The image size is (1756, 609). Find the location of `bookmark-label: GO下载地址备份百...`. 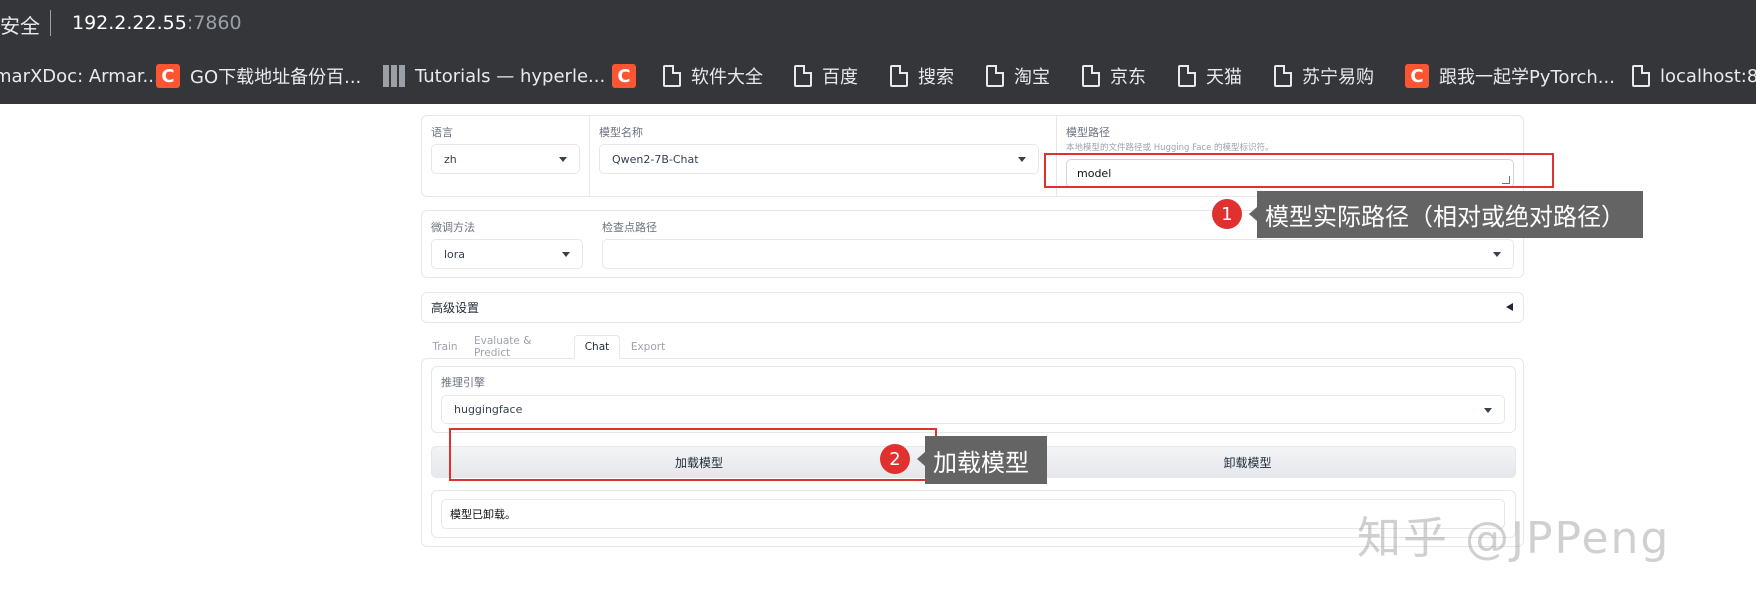

bookmark-label: GO下载地址备份百... is located at coordinates (276, 77).